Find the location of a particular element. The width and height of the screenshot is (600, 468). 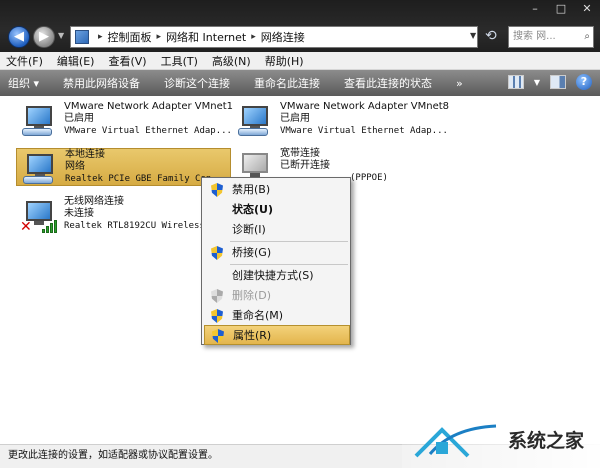

menu-edit: 编辑(E) is located at coordinates (76, 61).